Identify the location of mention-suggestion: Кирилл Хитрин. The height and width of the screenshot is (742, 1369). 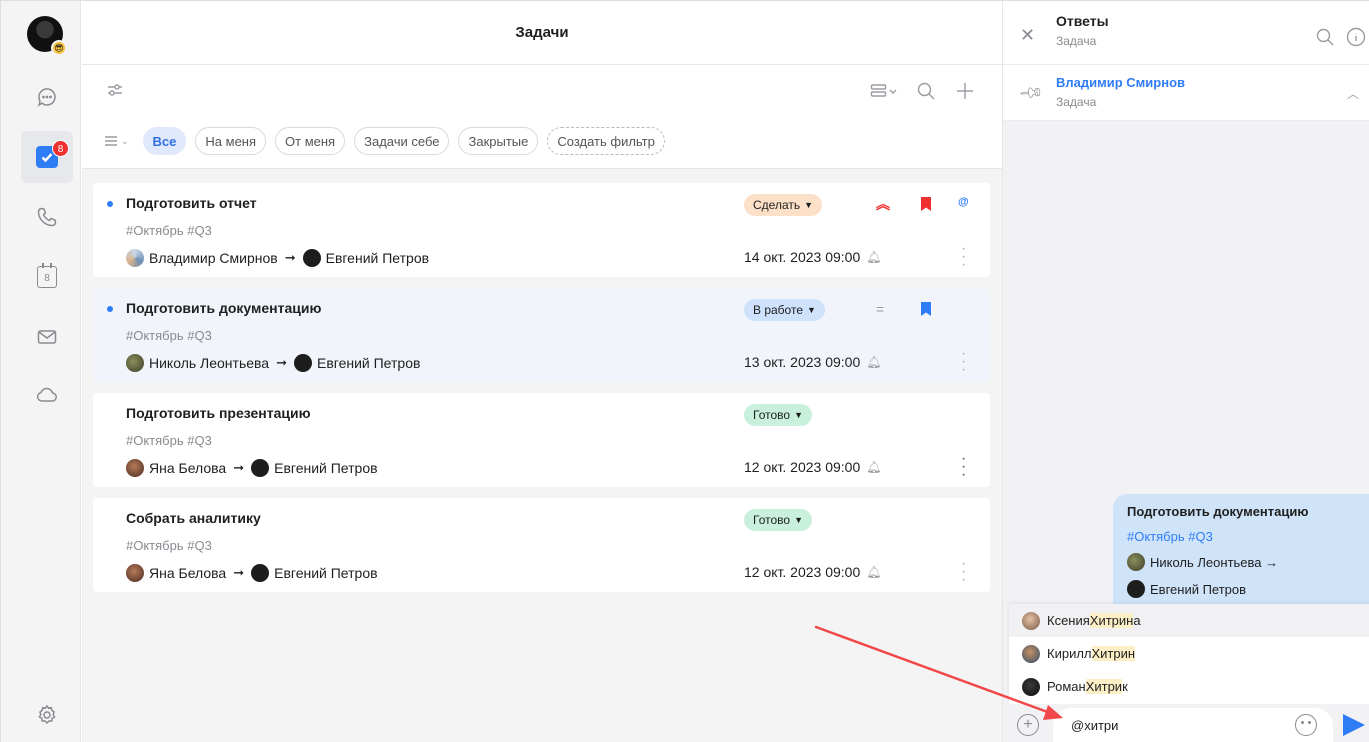
(1189, 653).